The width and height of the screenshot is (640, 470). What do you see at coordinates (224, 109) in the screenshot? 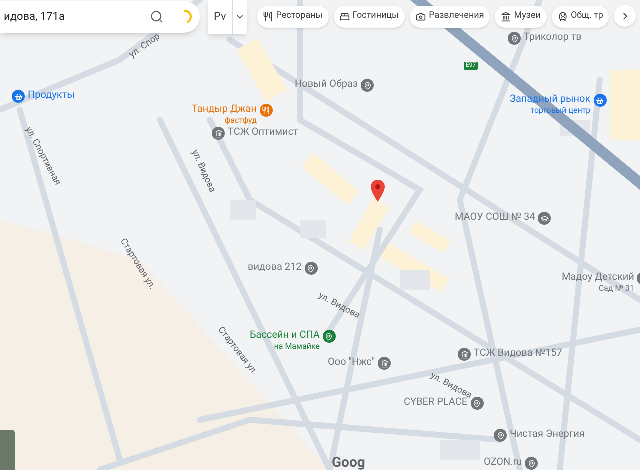
I see `place-name: Тандыр Джан` at bounding box center [224, 109].